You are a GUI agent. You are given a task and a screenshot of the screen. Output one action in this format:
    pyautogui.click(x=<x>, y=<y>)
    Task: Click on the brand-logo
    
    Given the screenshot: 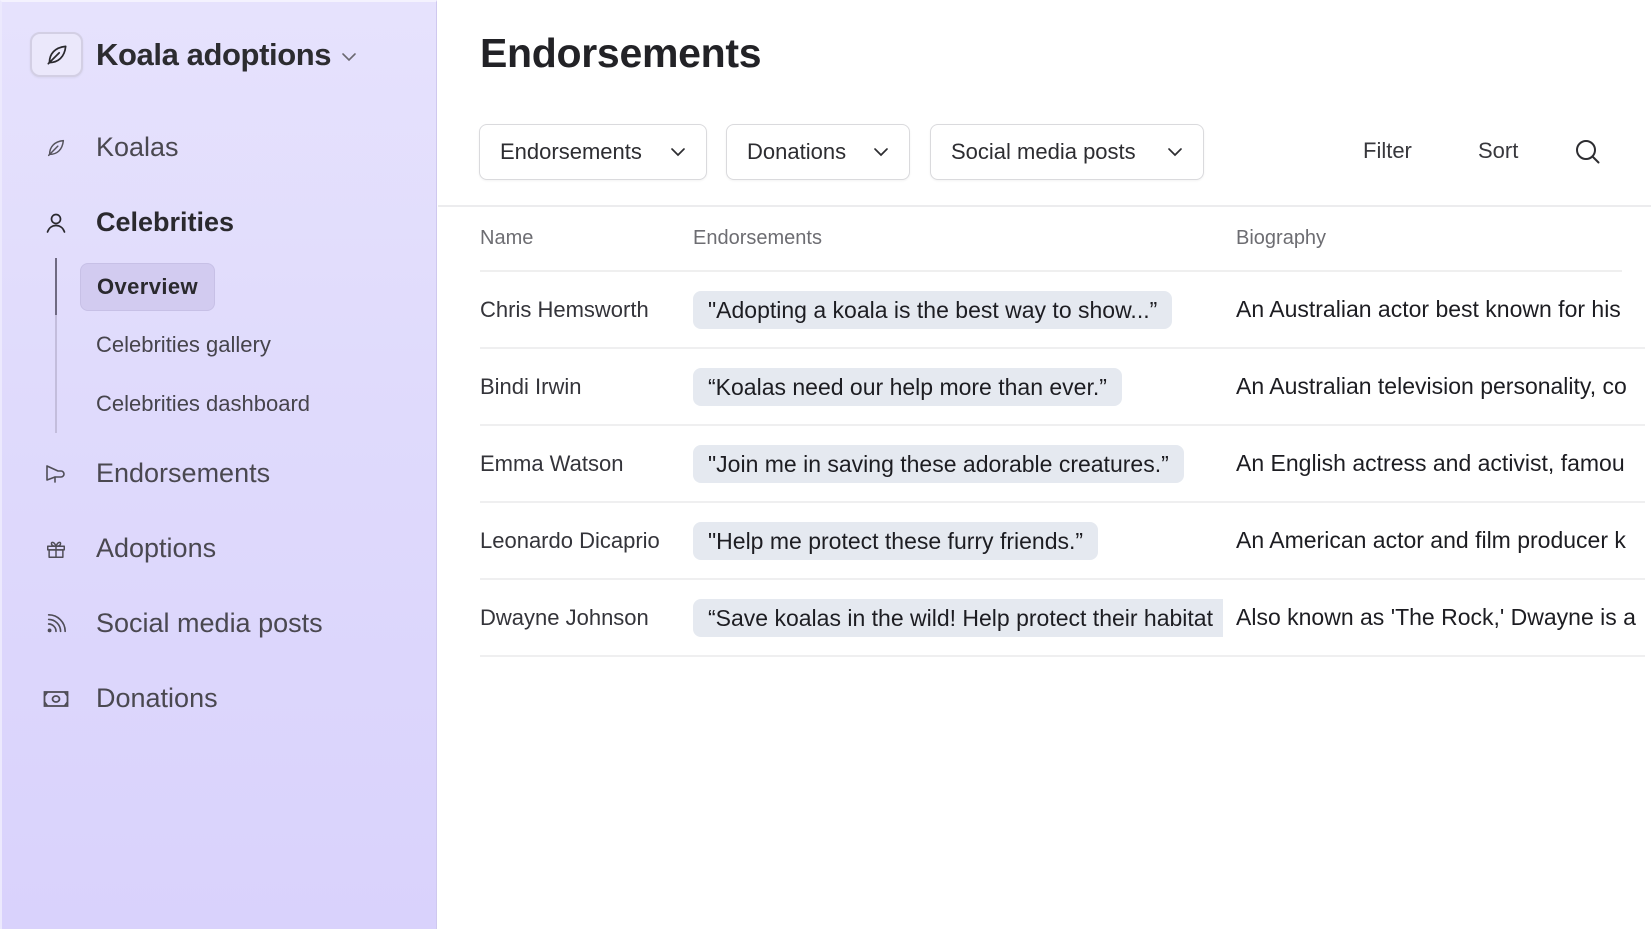 What is the action you would take?
    pyautogui.click(x=56, y=54)
    